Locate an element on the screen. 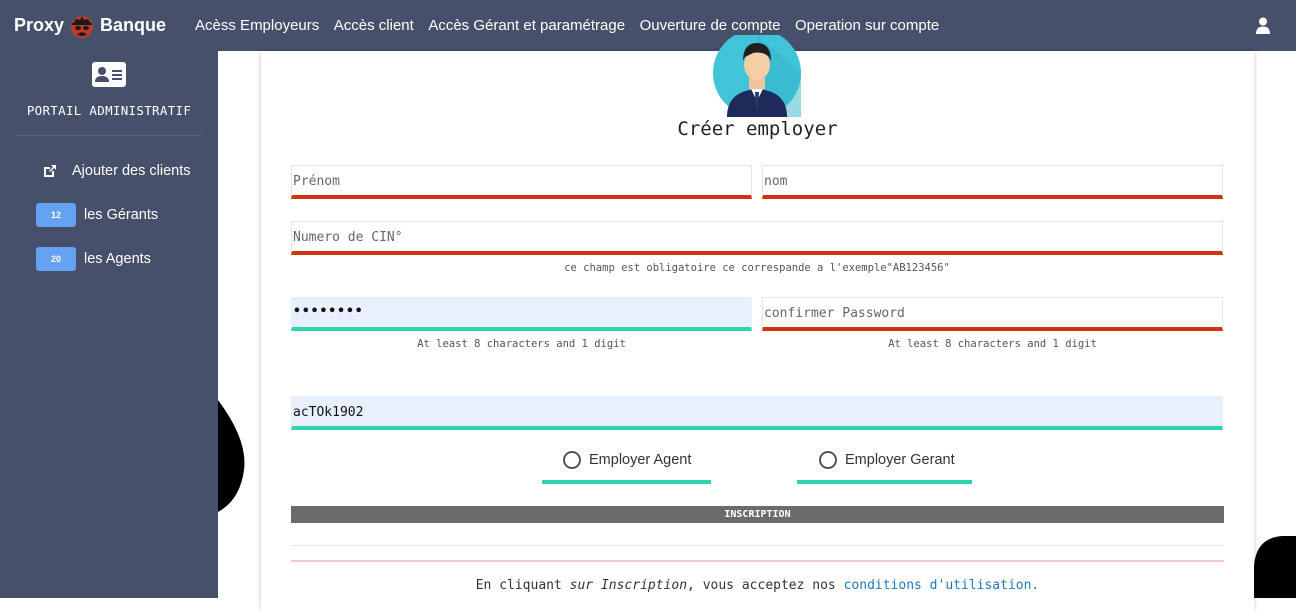 This screenshot has width=1296, height=611. sidebar-item-add-clients: Ajouter des clients is located at coordinates (116, 171).